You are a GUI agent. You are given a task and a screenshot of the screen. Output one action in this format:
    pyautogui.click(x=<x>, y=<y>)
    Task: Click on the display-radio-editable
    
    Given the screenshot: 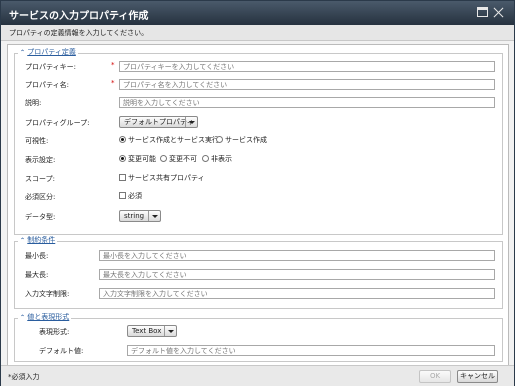 What is the action you would take?
    pyautogui.click(x=122, y=158)
    